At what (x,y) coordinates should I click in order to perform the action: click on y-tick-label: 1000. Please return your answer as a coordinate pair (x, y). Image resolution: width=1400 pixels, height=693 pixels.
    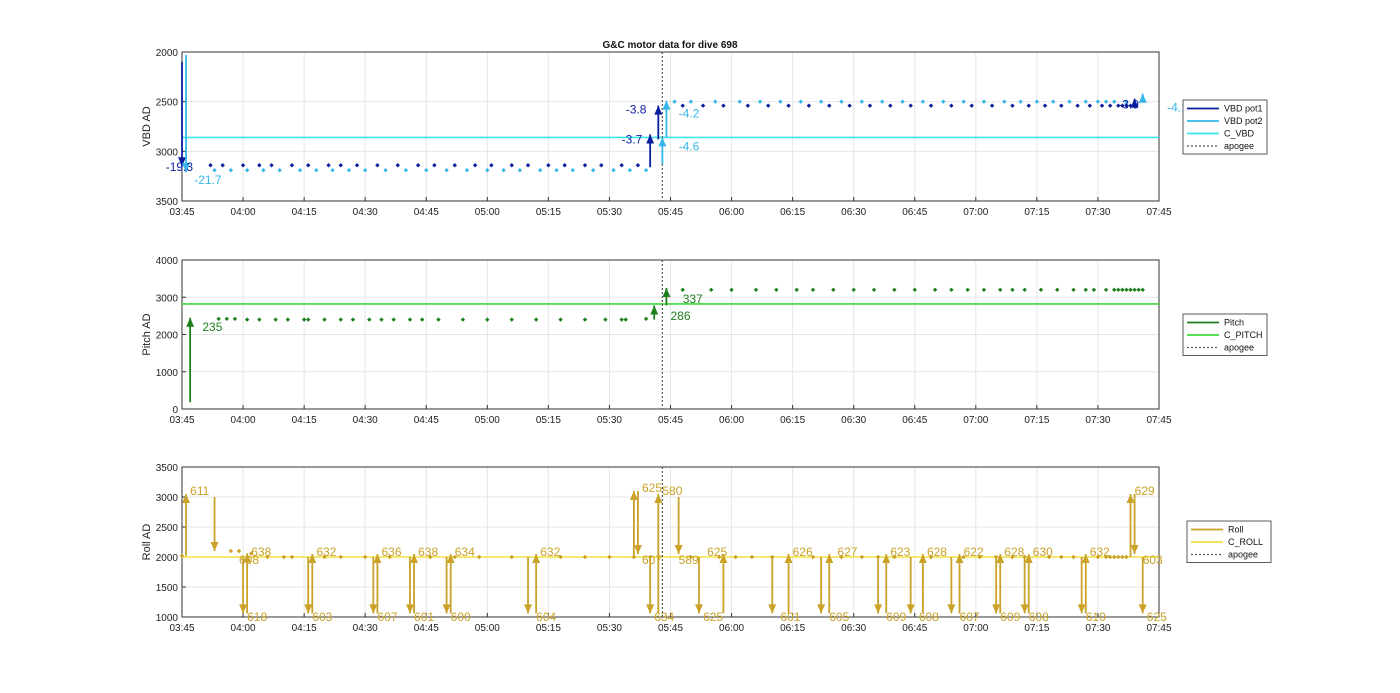
    Looking at the image, I should click on (167, 618).